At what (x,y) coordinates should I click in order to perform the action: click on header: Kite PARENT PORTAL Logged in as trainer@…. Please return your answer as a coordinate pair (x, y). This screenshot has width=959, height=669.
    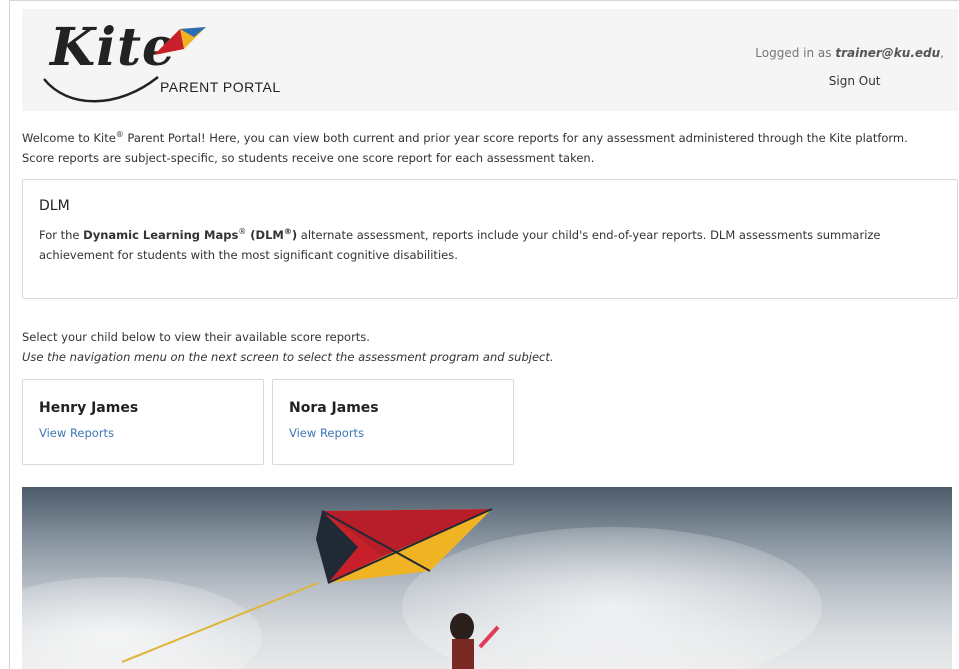
    Looking at the image, I should click on (490, 60).